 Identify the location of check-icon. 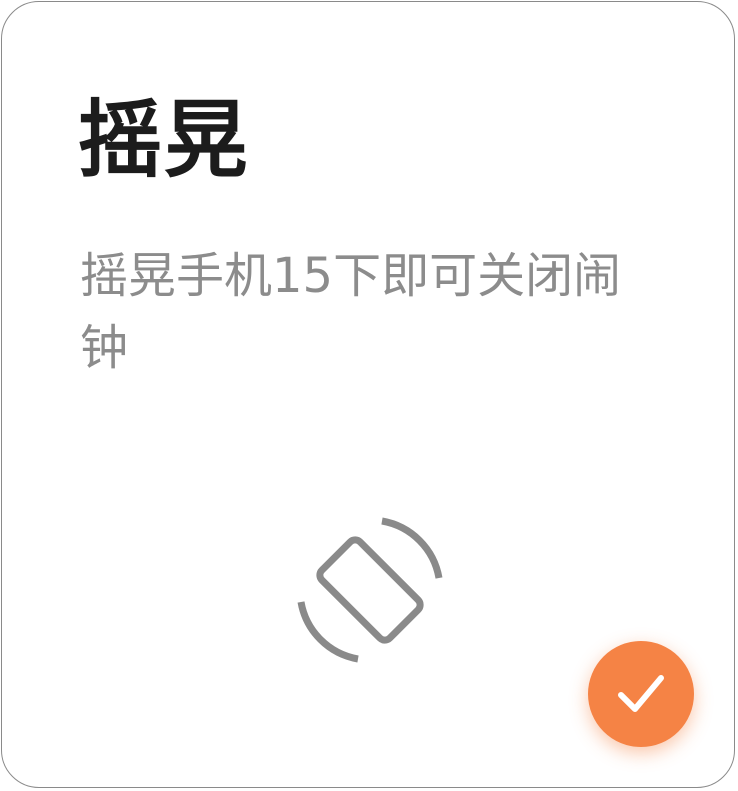
(641, 693).